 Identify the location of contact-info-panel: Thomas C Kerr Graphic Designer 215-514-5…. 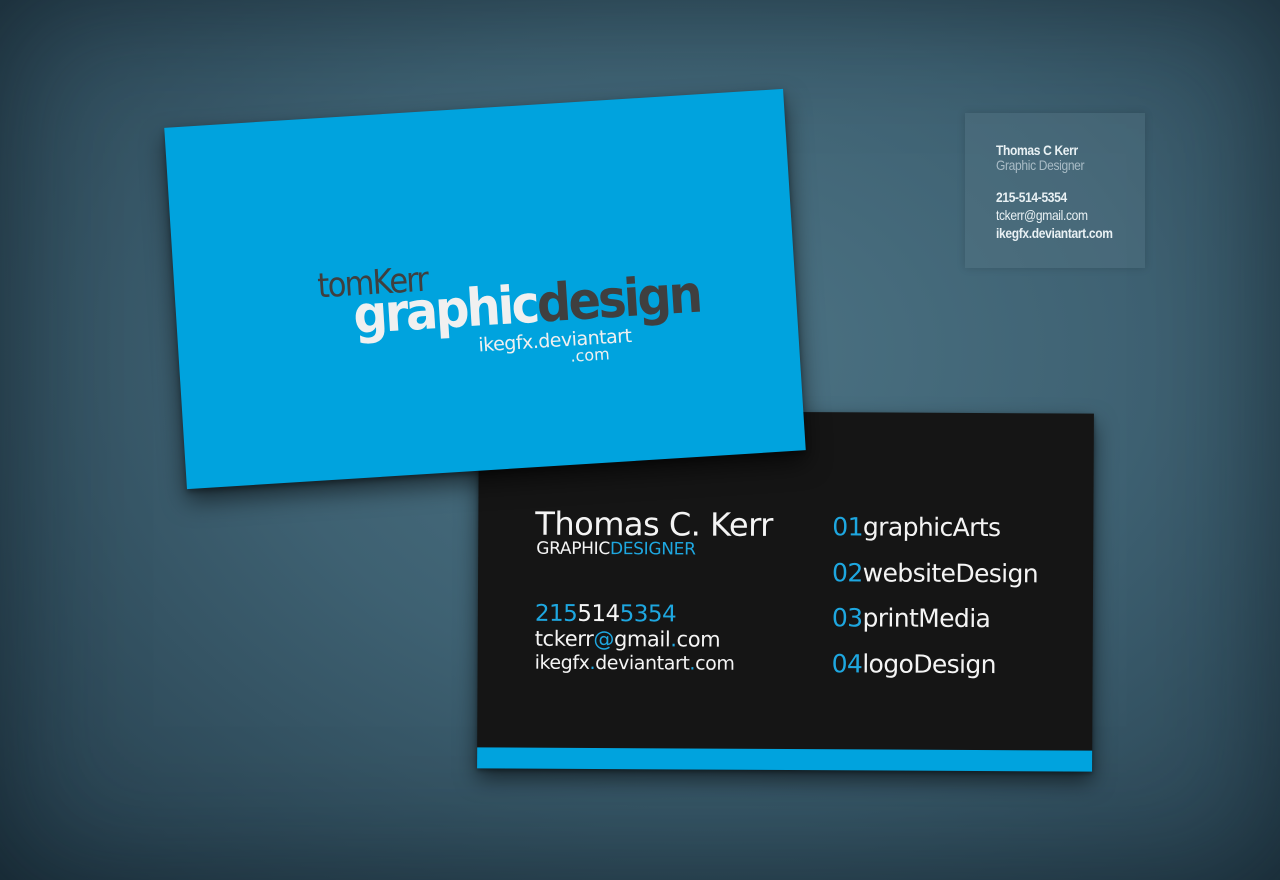
(1055, 190).